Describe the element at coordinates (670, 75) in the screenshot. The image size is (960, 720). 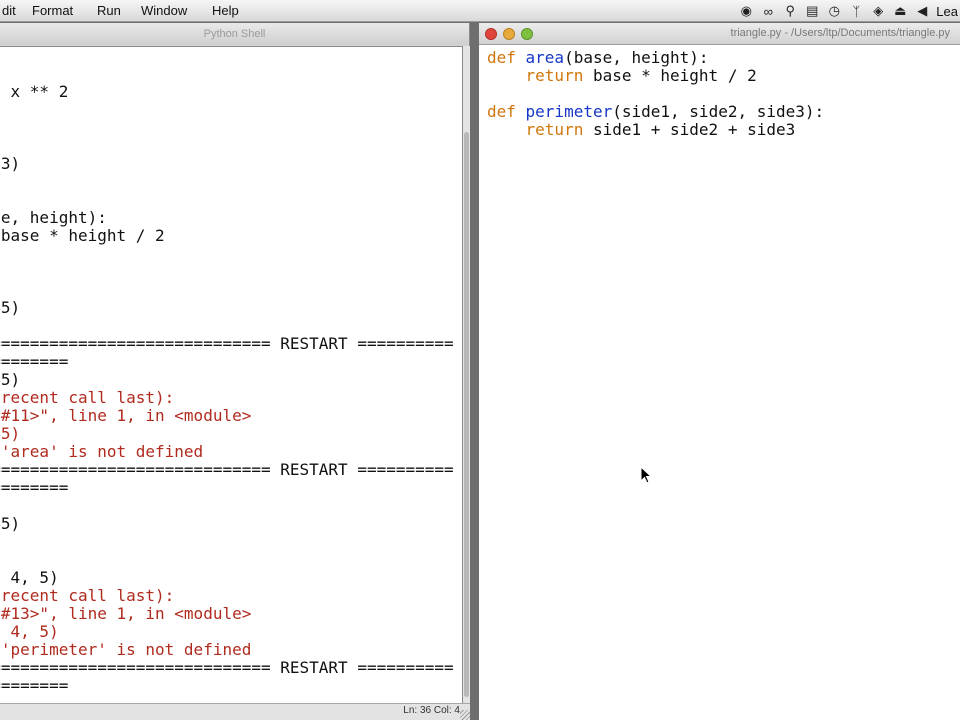
I see `code-token: base * height / 2` at that location.